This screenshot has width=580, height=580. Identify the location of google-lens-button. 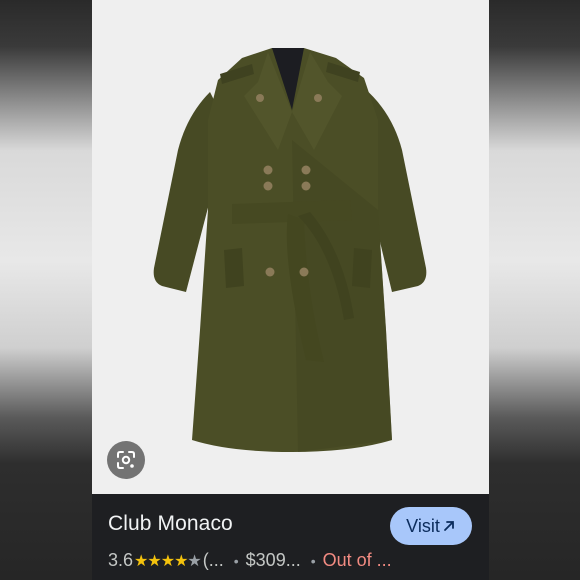
(126, 460).